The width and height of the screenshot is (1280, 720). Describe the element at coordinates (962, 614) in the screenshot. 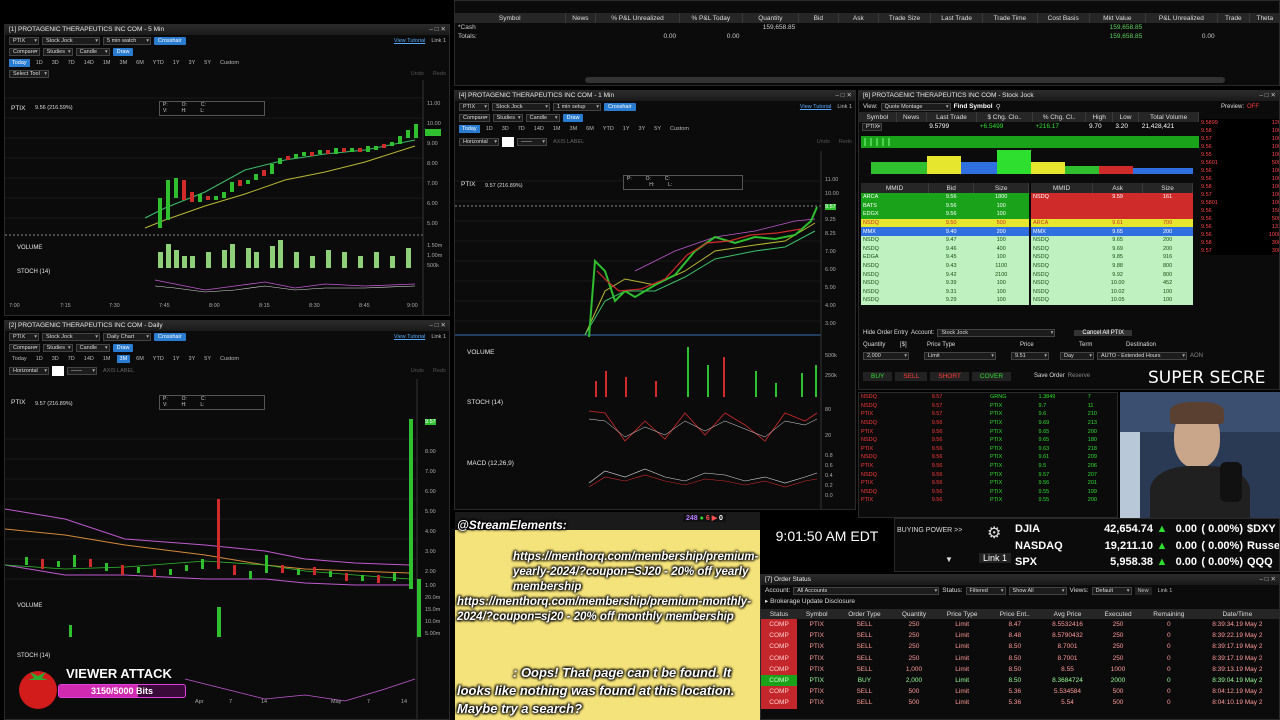

I see `col-header: Price Type` at that location.